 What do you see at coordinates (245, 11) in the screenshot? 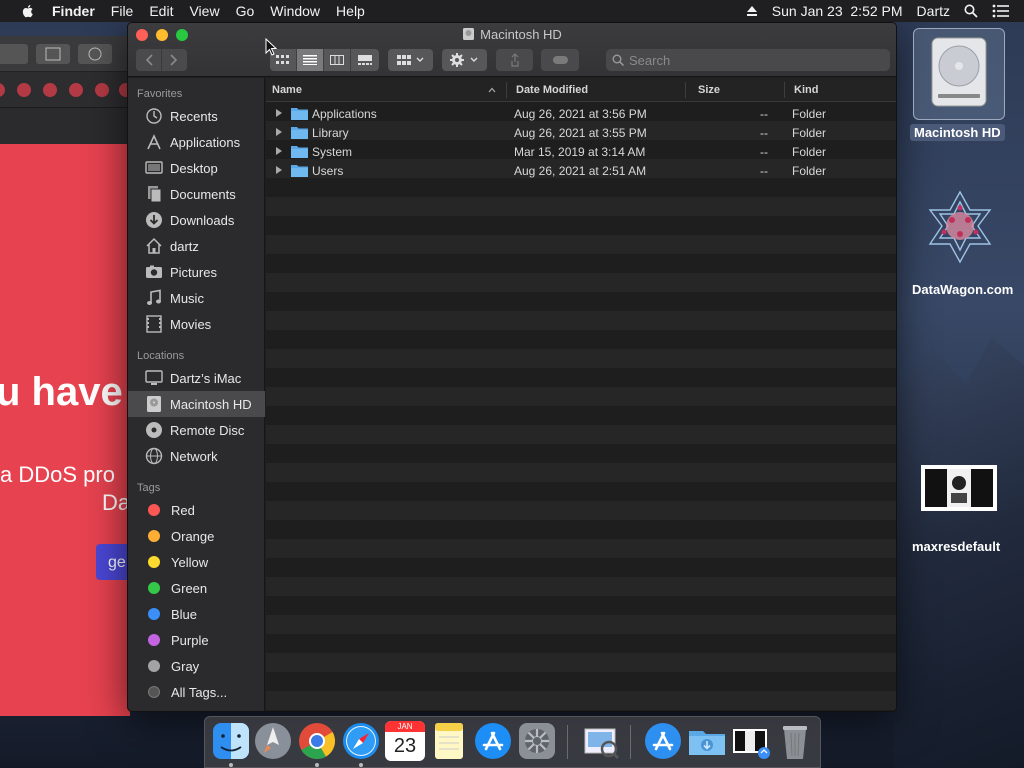
I see `menu-go: Go` at bounding box center [245, 11].